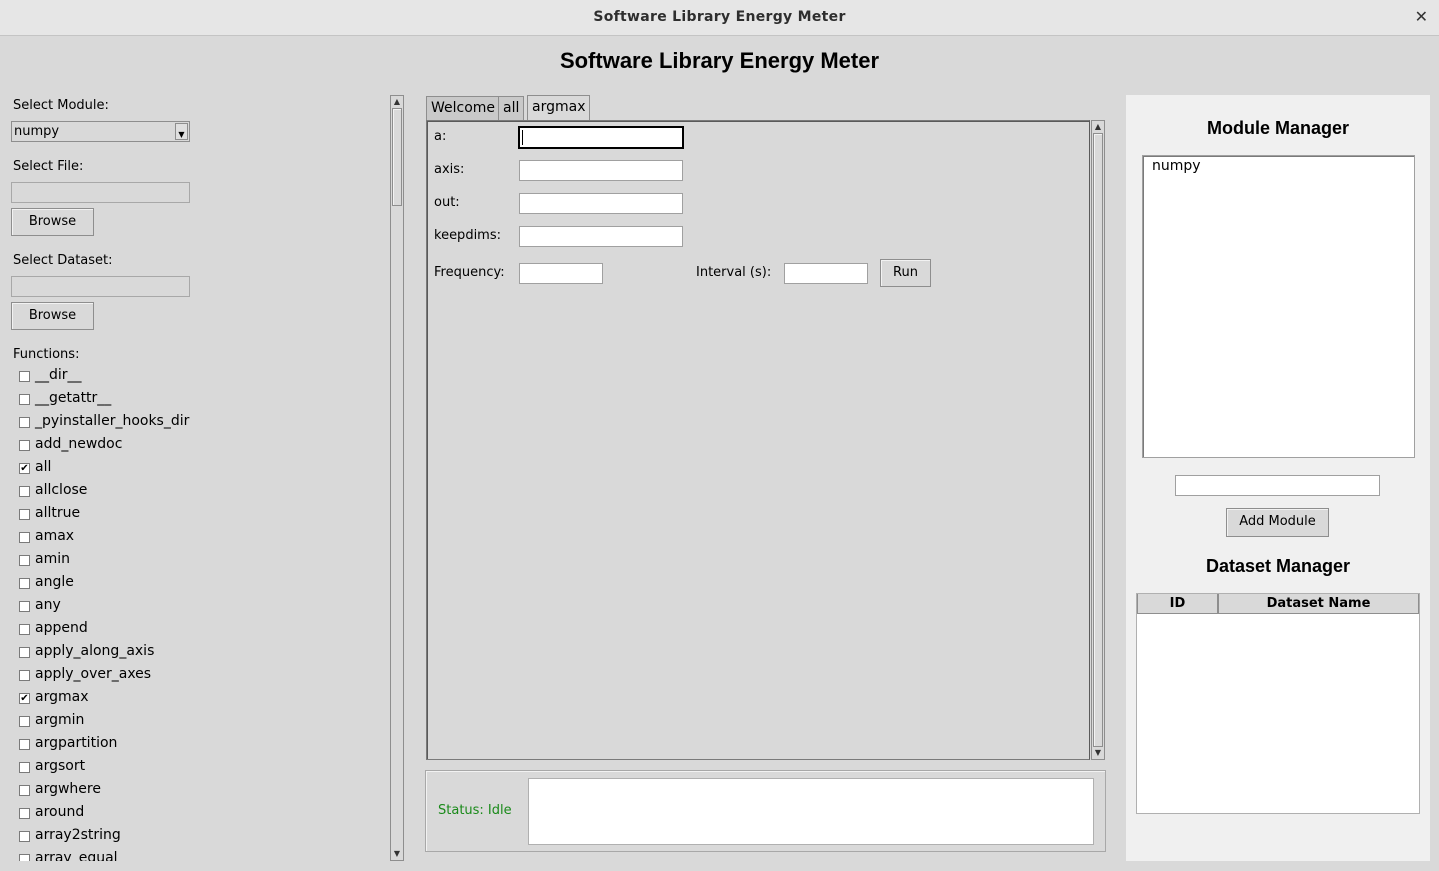 The height and width of the screenshot is (871, 1439). Describe the element at coordinates (199, 376) in the screenshot. I see `function-item: __dir__` at that location.